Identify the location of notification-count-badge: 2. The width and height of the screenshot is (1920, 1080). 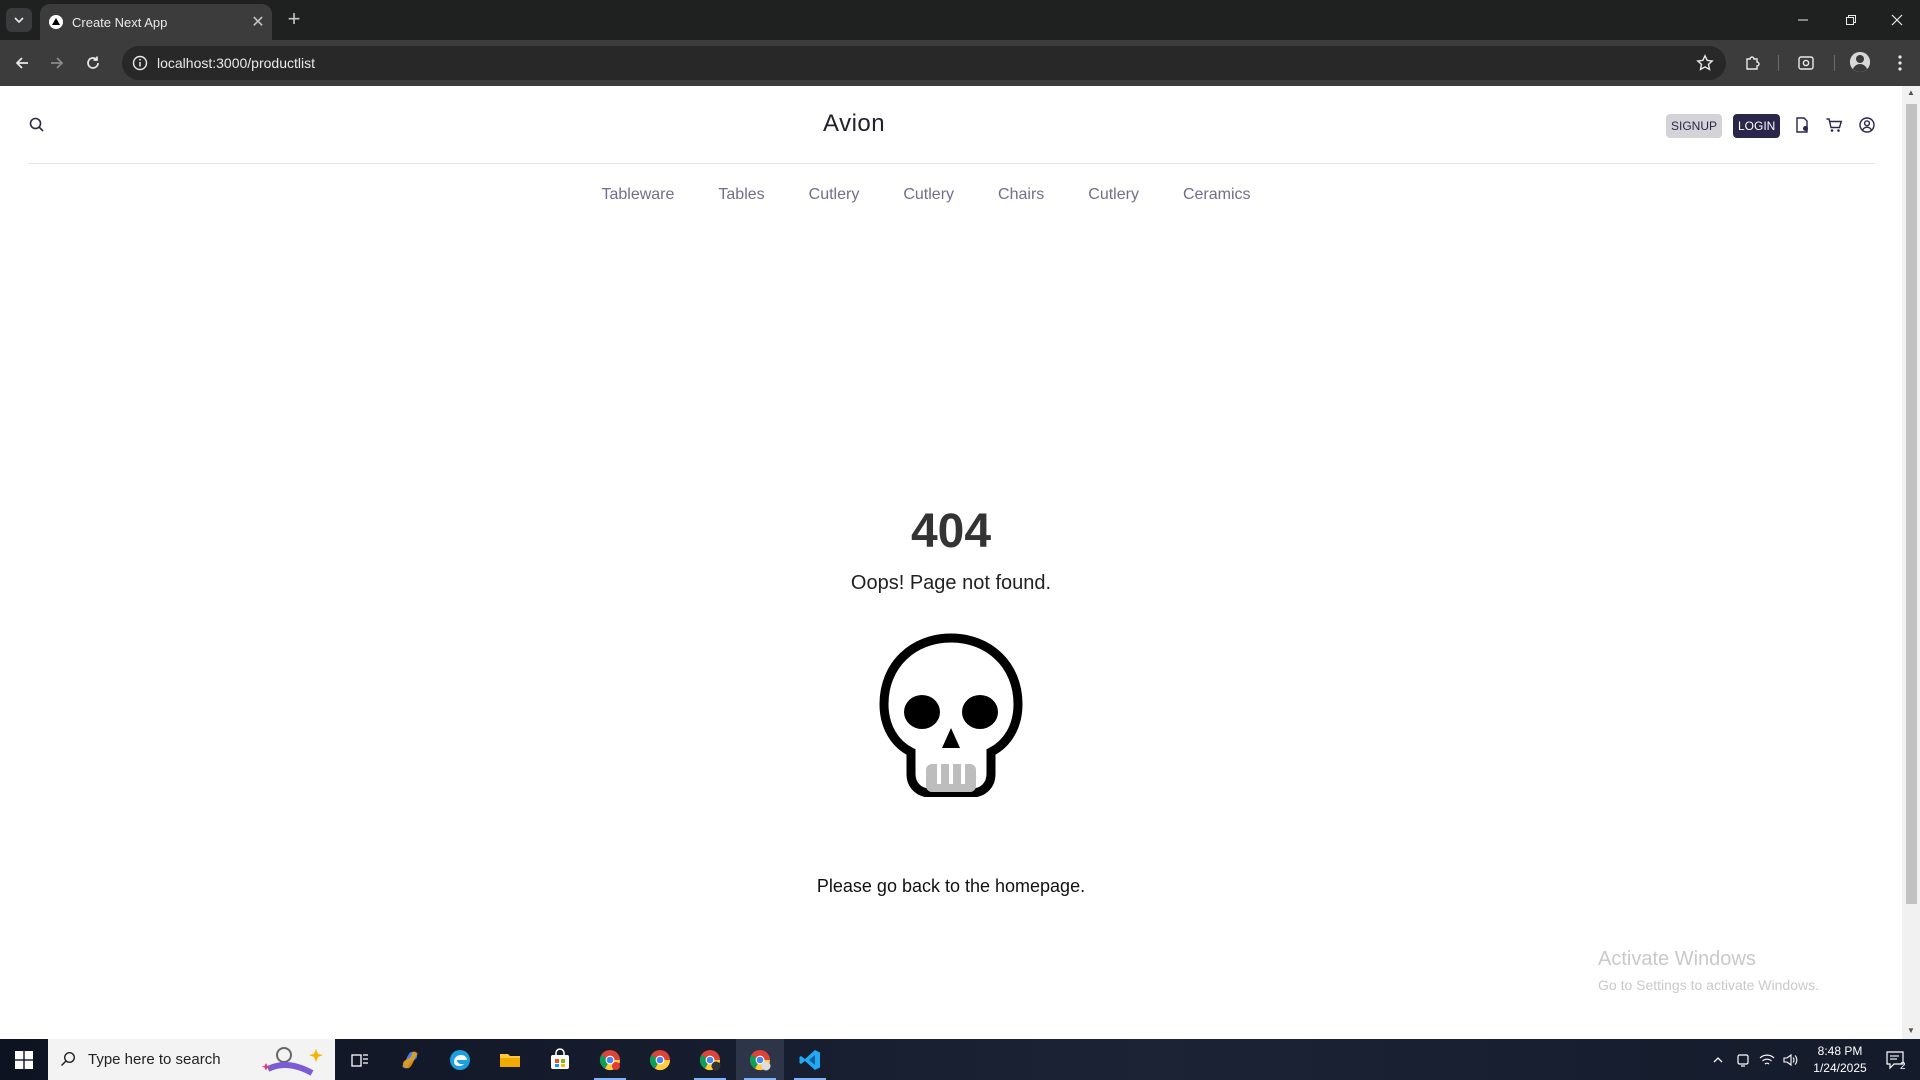
(1903, 1066).